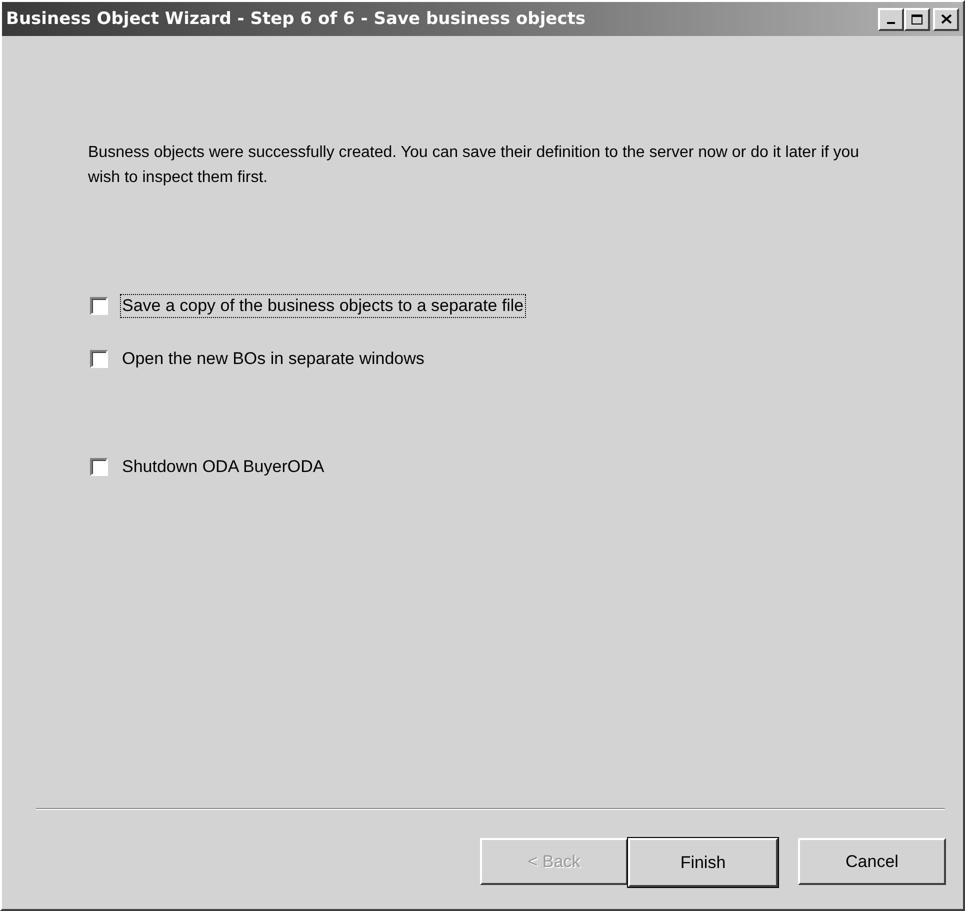 The height and width of the screenshot is (911, 965). I want to click on cancel-button: Cancel, so click(872, 861).